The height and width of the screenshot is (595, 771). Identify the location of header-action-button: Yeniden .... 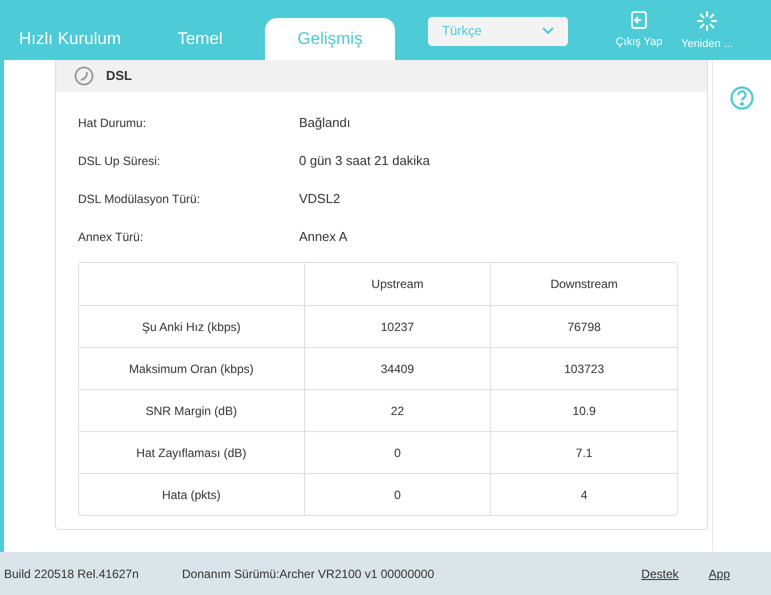
(707, 31).